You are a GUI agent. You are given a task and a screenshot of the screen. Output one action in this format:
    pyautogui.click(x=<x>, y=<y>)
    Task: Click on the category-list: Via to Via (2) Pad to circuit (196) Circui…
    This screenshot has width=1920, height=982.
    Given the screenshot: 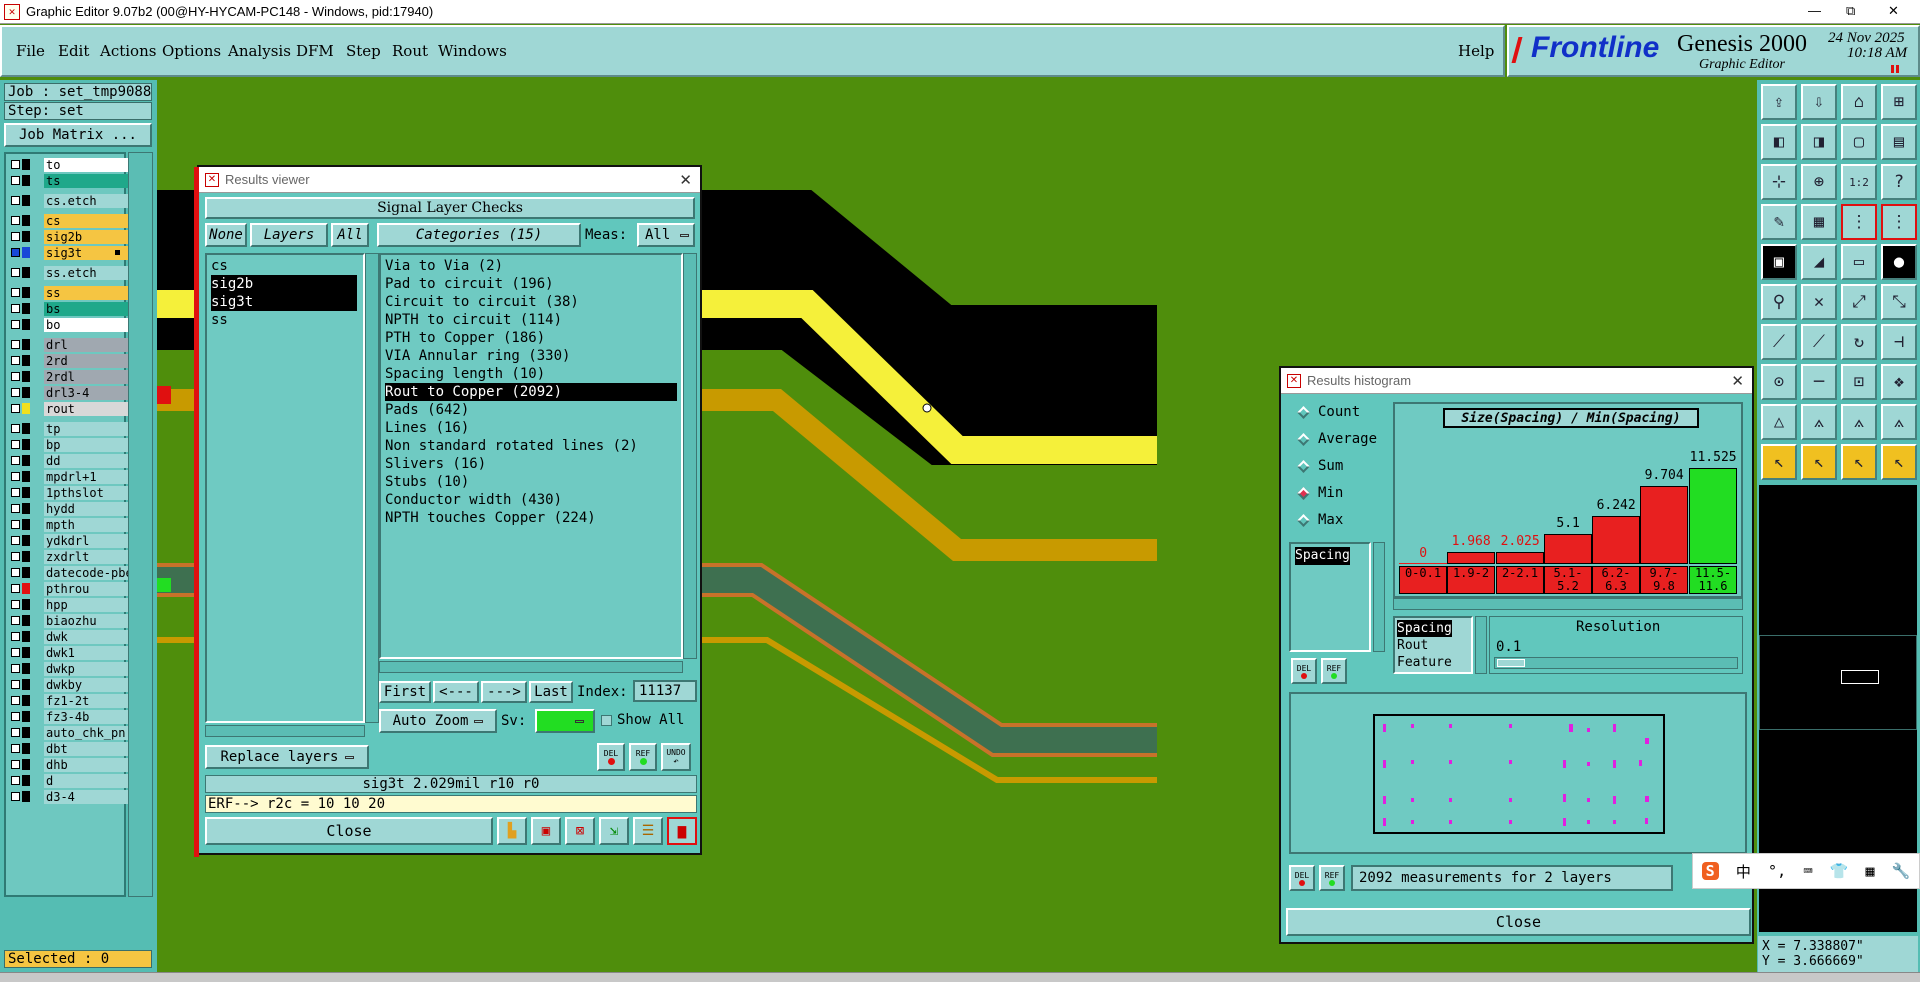 What is the action you would take?
    pyautogui.click(x=531, y=456)
    